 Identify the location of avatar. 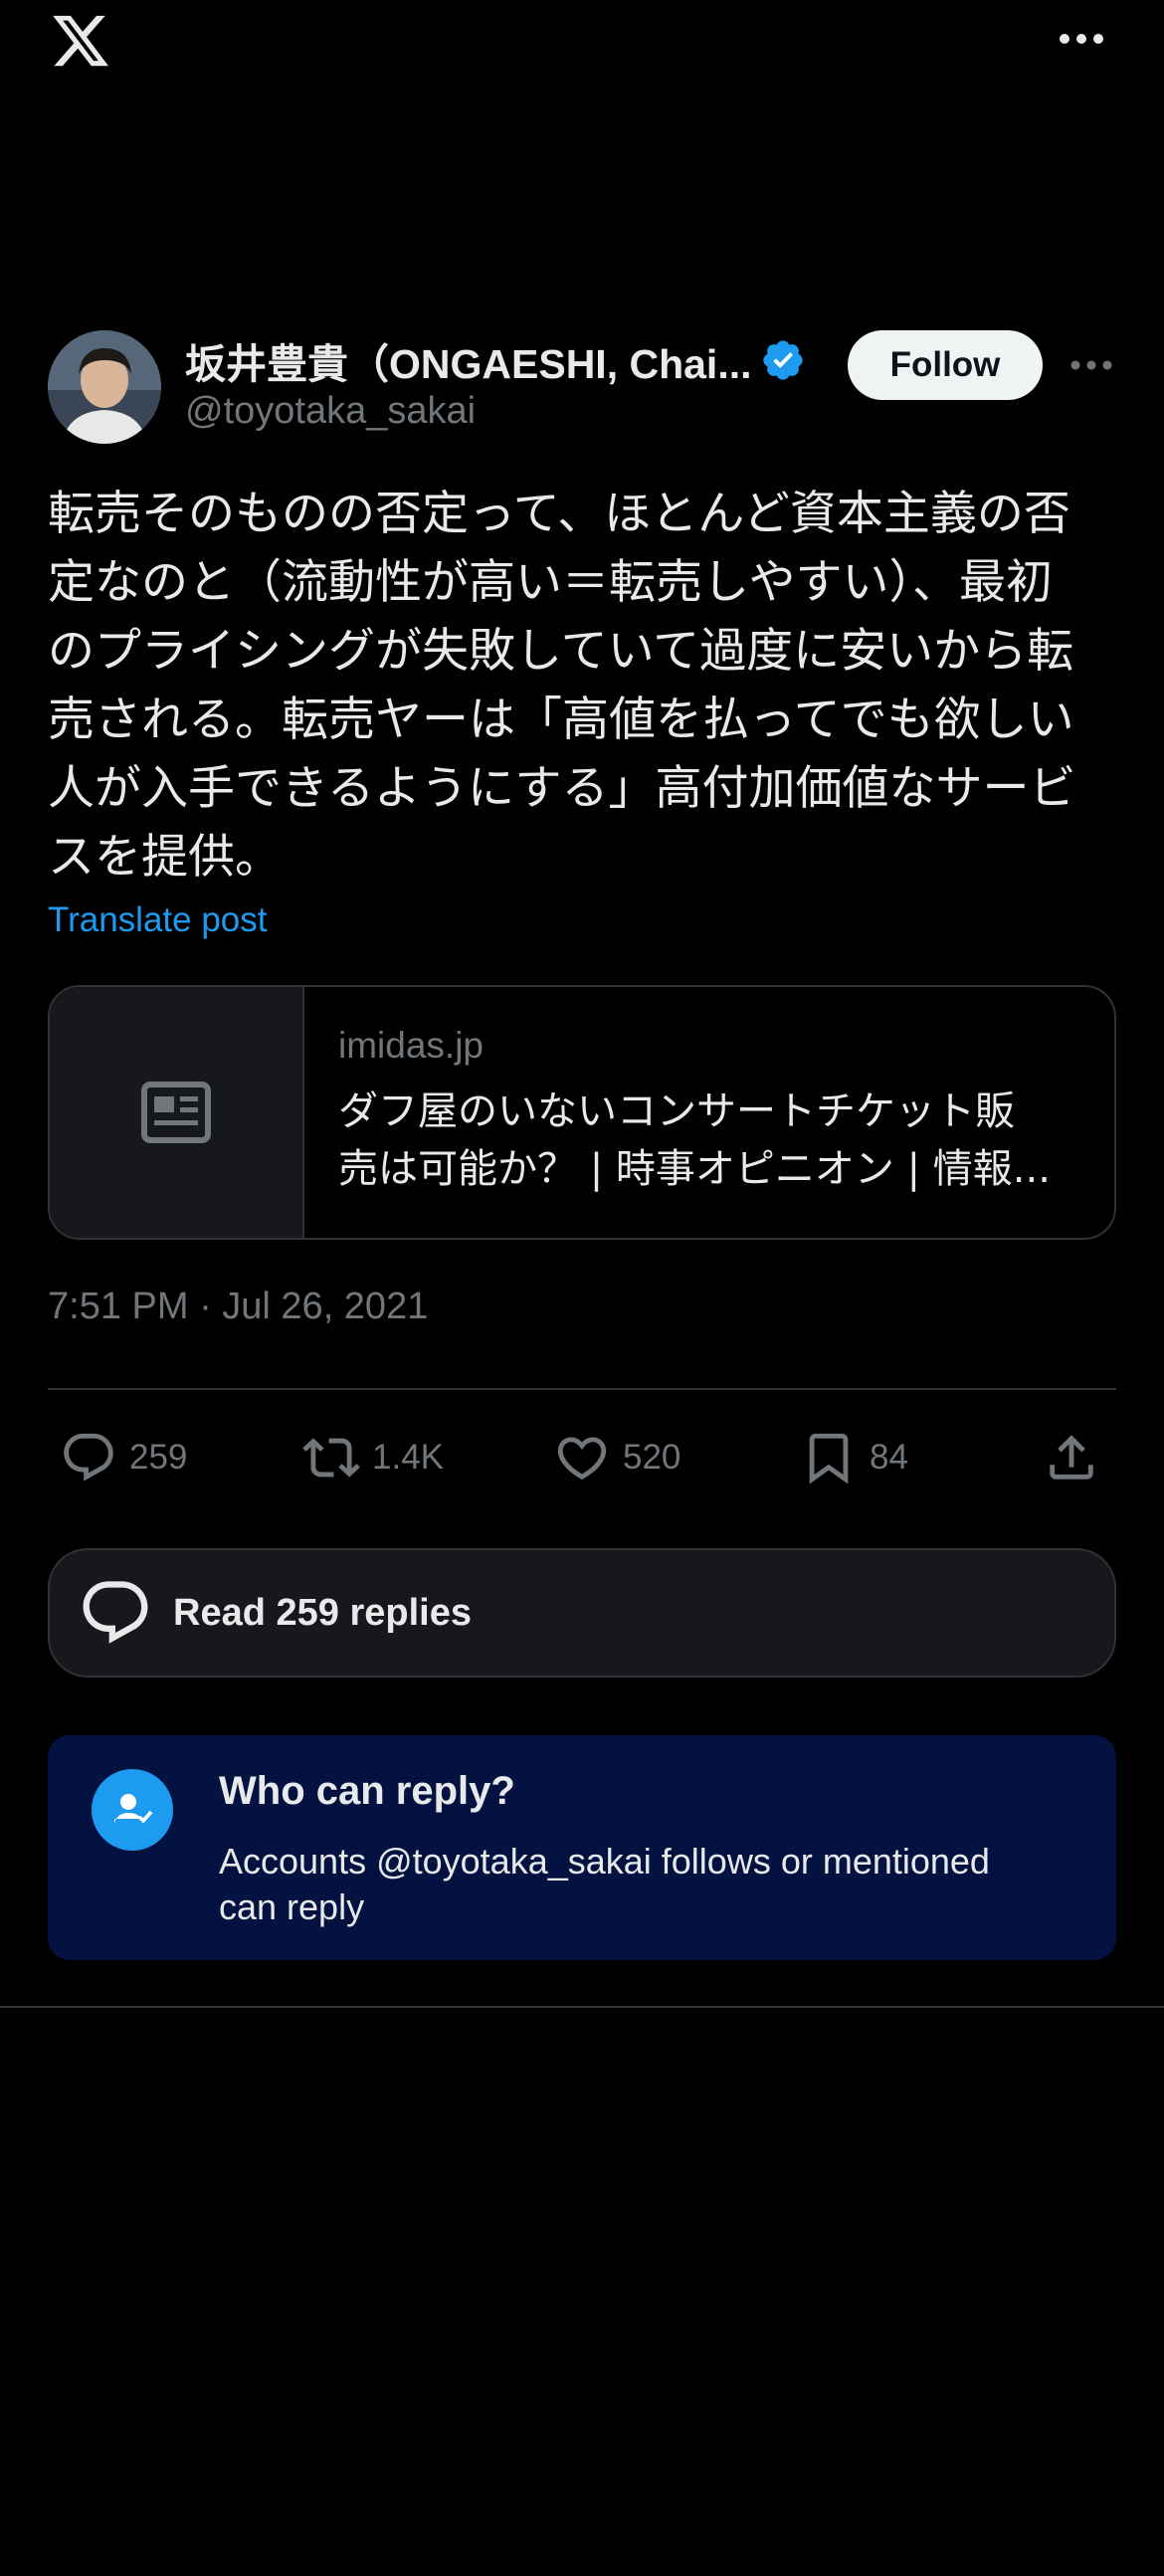
(104, 387).